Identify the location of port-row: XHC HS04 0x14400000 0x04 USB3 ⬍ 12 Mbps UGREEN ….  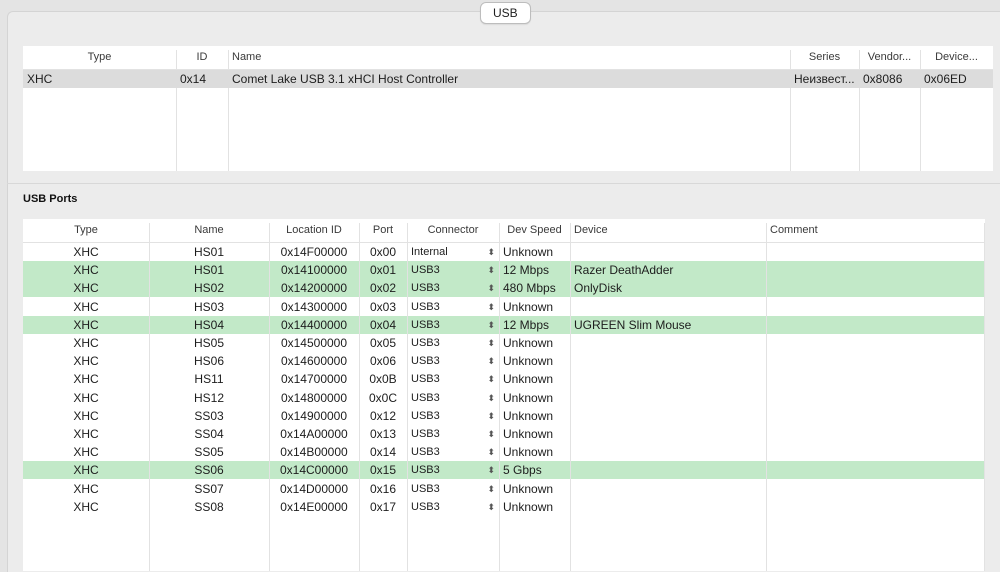
(504, 324).